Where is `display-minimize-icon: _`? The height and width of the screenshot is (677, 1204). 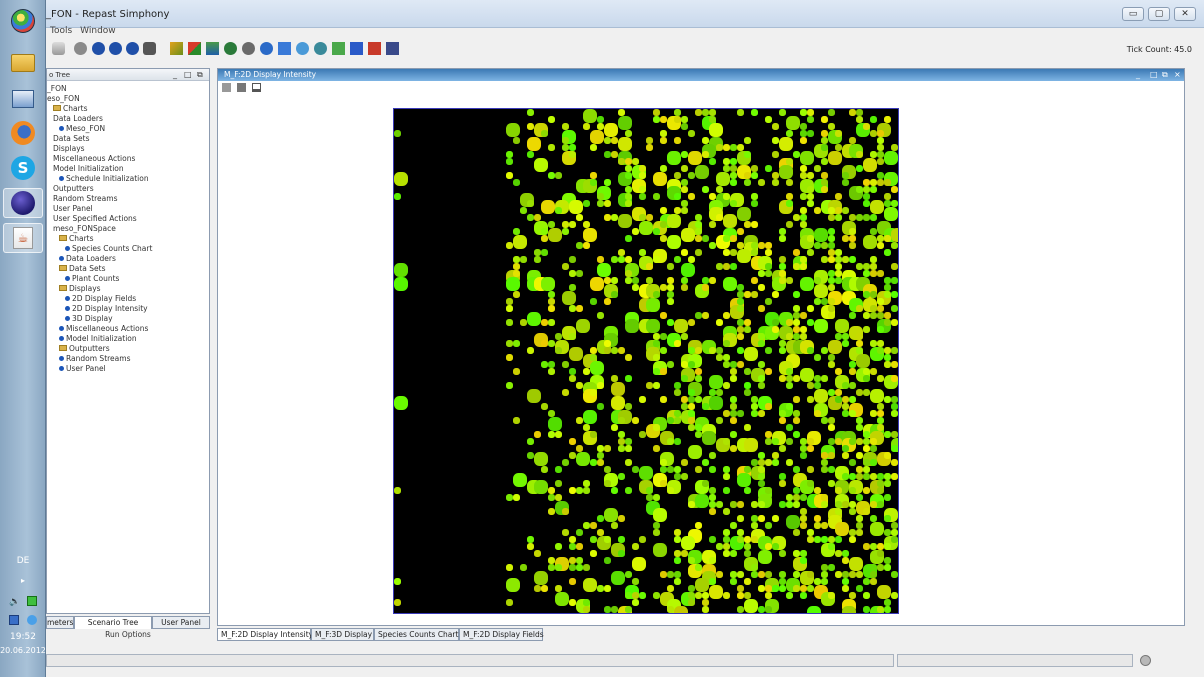 display-minimize-icon: _ is located at coordinates (1138, 74).